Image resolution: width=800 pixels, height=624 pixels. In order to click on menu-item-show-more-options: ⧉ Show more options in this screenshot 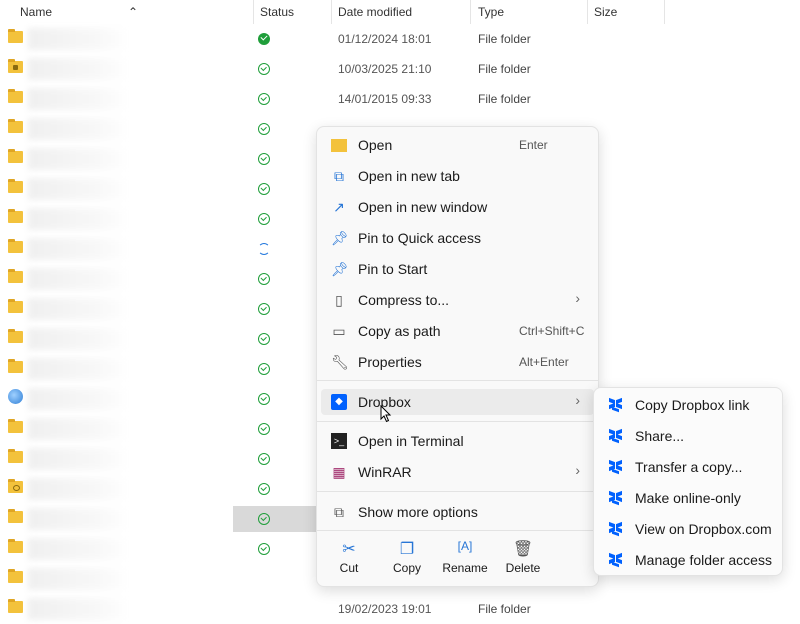, I will do `click(457, 512)`.